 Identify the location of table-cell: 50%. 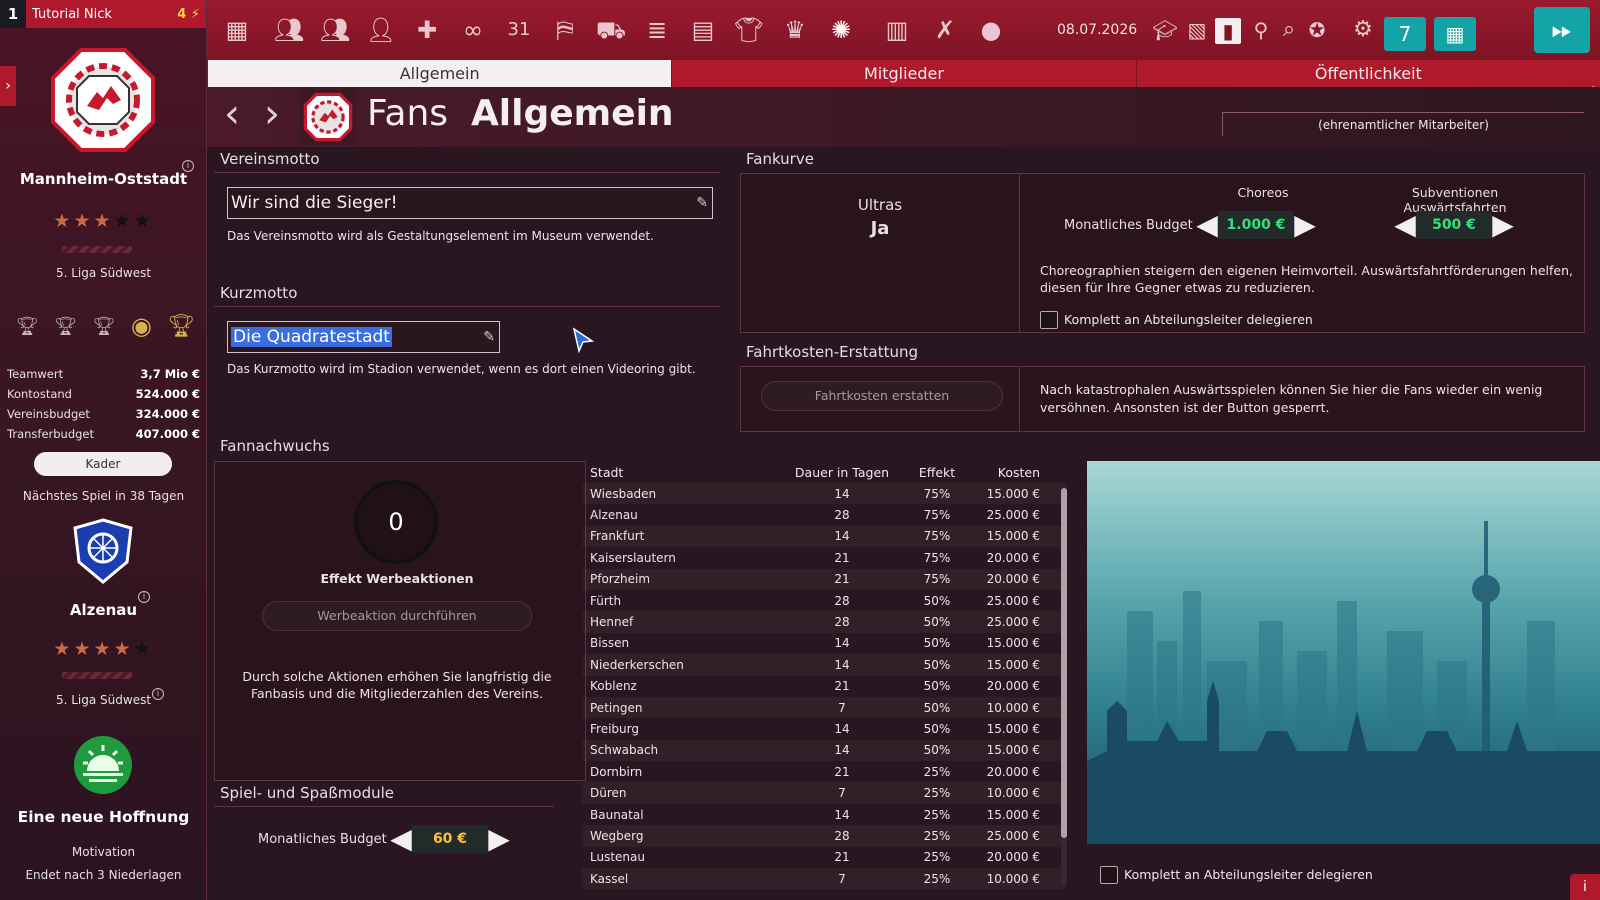
(937, 600).